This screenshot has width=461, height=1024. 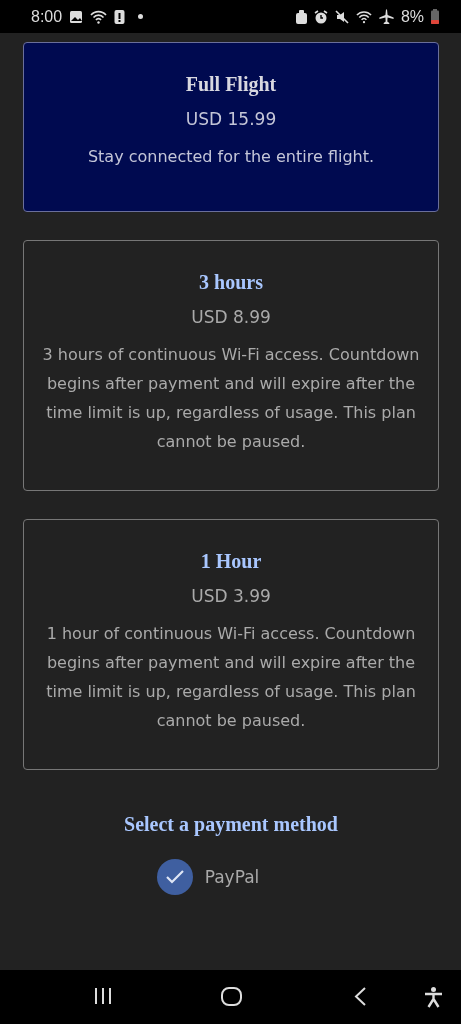 What do you see at coordinates (103, 996) in the screenshot?
I see `recent-apps-icon` at bounding box center [103, 996].